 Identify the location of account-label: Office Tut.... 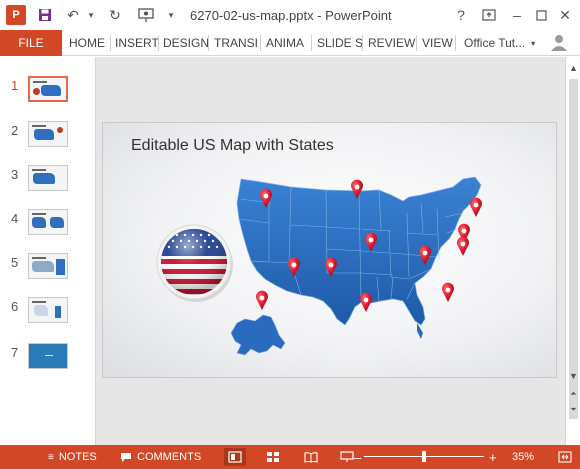
(495, 43).